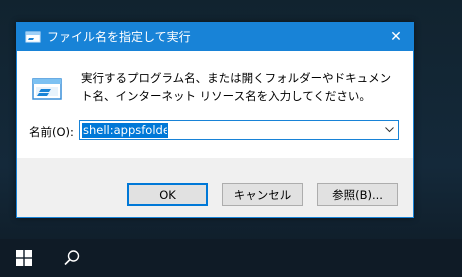 Image resolution: width=462 pixels, height=277 pixels. Describe the element at coordinates (125, 130) in the screenshot. I see `open-input` at that location.